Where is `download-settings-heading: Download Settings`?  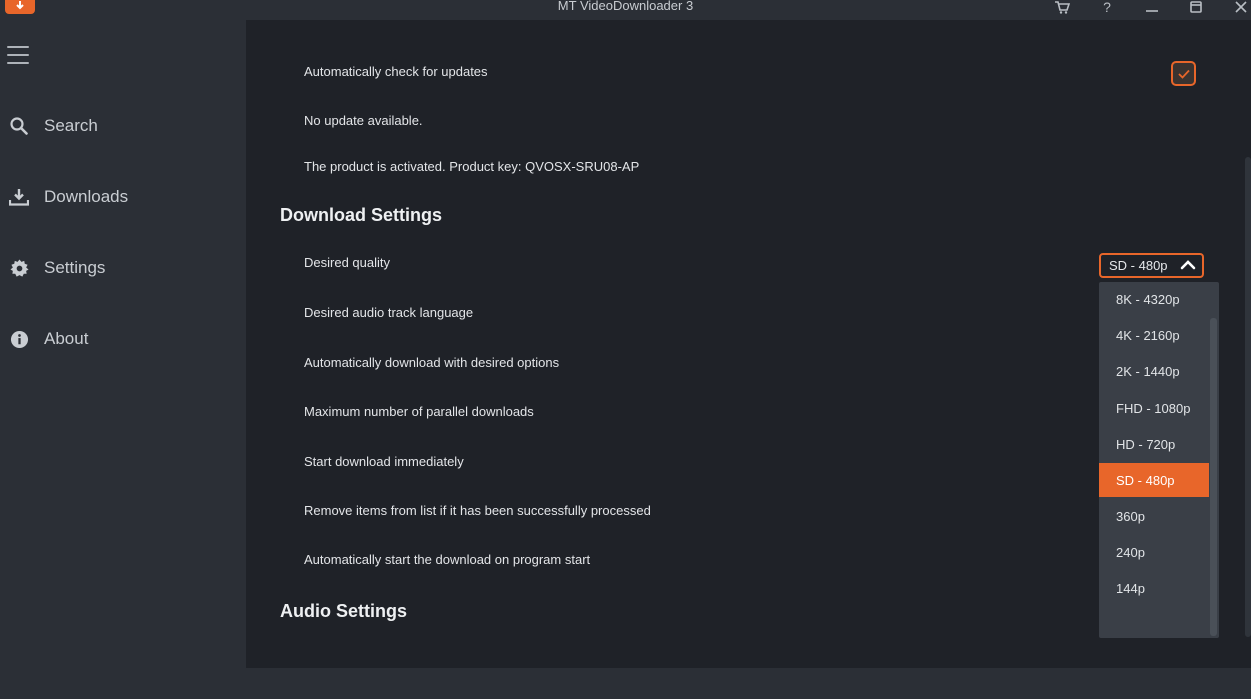 download-settings-heading: Download Settings is located at coordinates (361, 215).